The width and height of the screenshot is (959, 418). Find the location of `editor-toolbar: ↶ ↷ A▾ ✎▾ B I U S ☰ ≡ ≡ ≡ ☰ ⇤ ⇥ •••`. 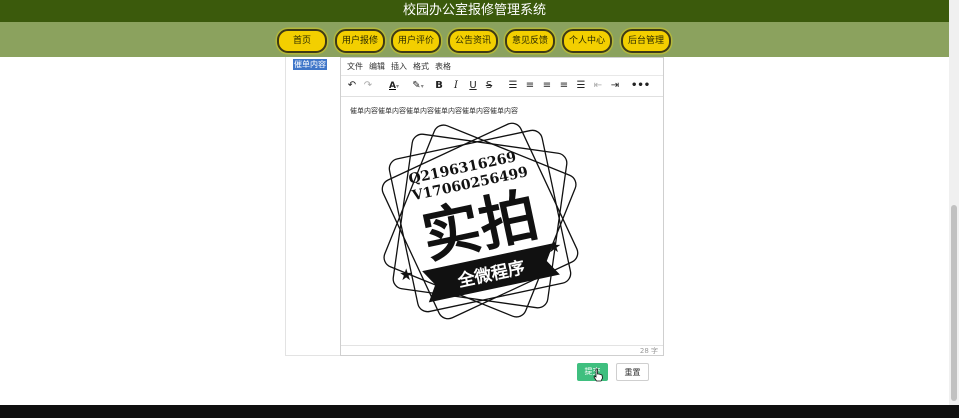

editor-toolbar: ↶ ↷ A▾ ✎▾ B I U S ☰ ≡ ≡ ≡ ☰ ⇤ ⇥ ••• is located at coordinates (502, 86).